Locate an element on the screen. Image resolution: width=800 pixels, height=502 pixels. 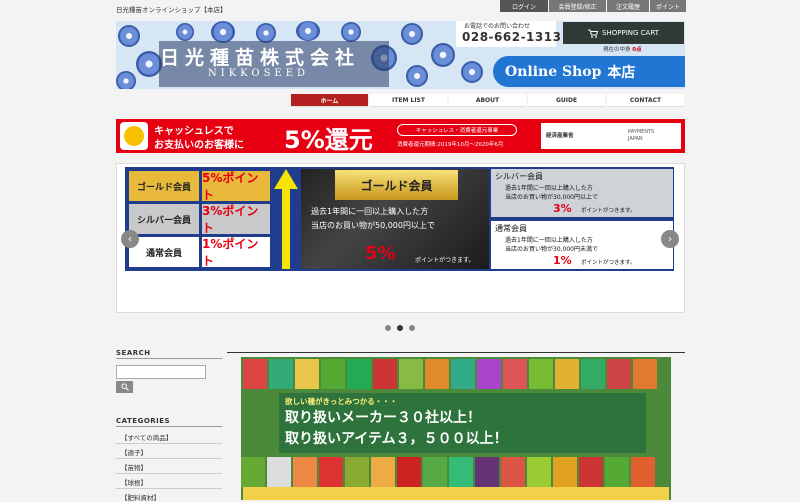
silver-card-pt-text: ポイントがつきます。 is located at coordinates (608, 211).